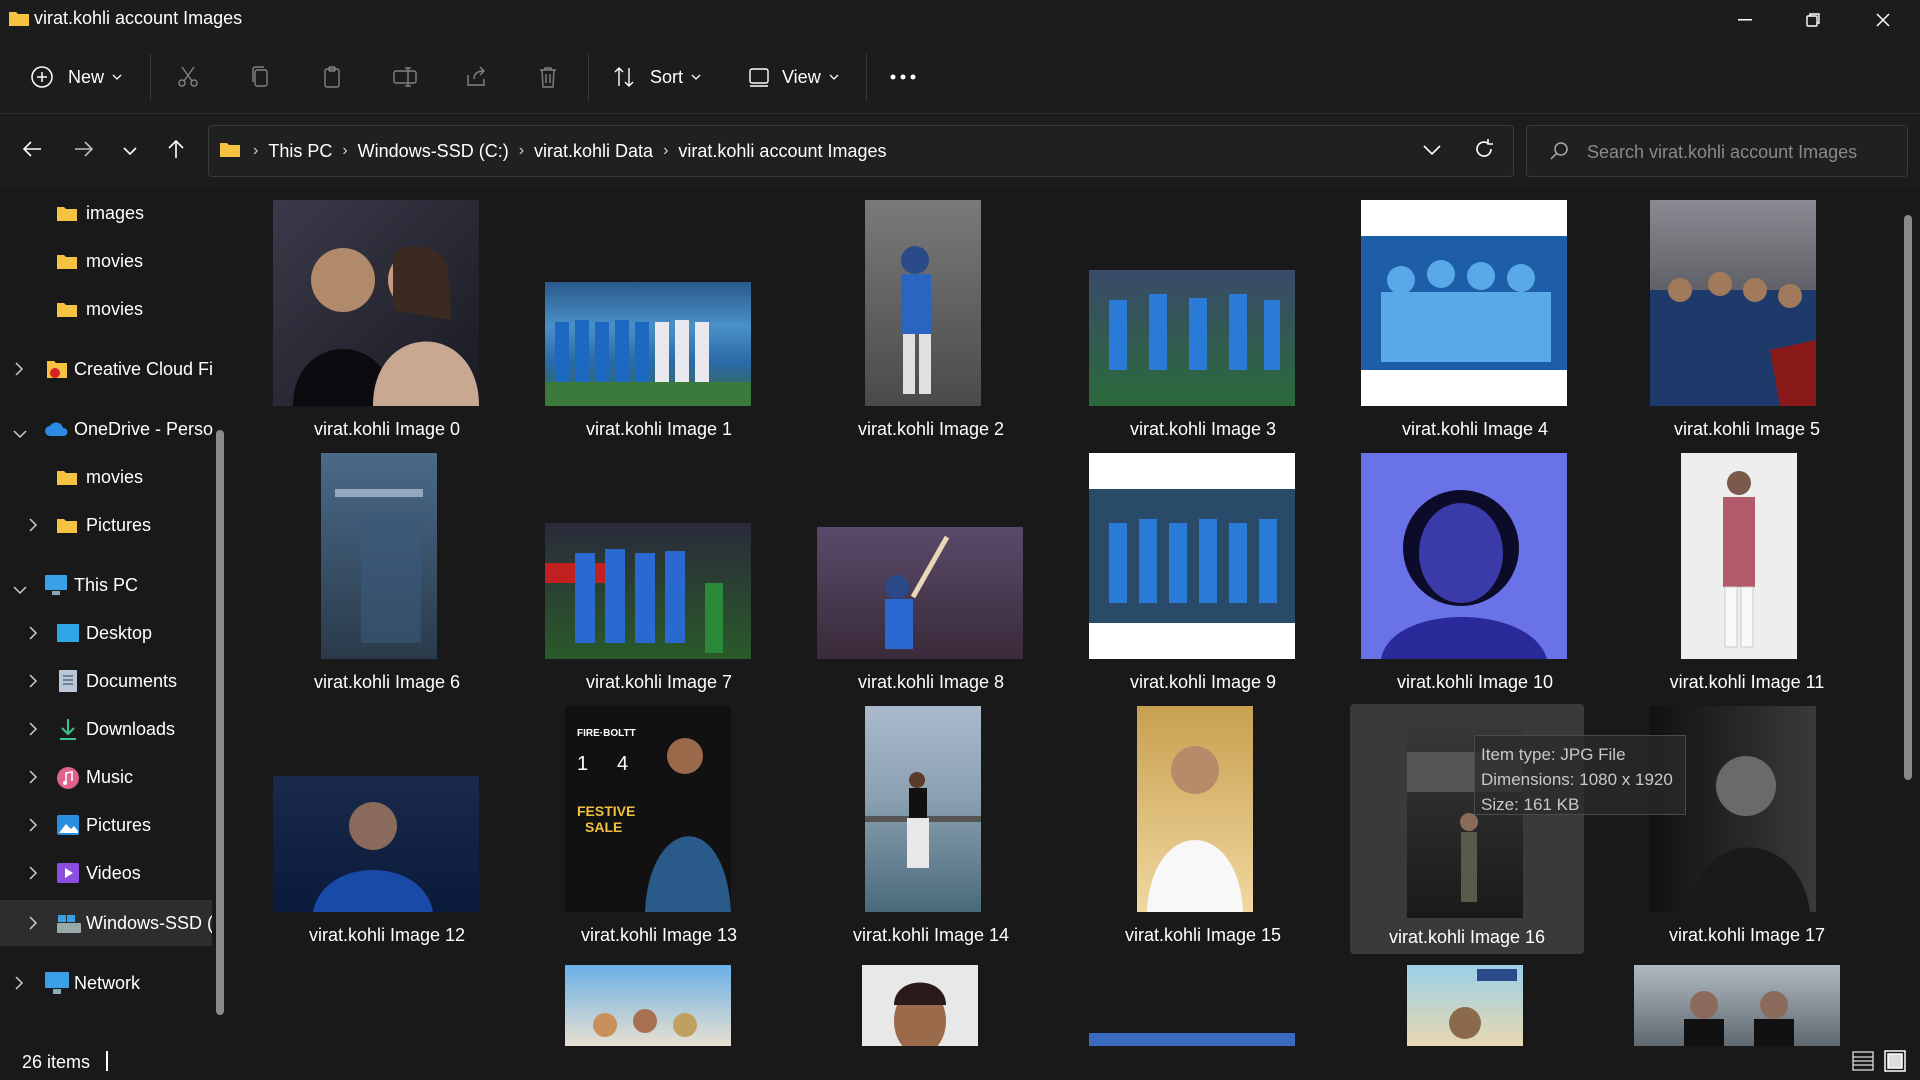 Image resolution: width=1920 pixels, height=1080 pixels. I want to click on trash-icon, so click(548, 77).